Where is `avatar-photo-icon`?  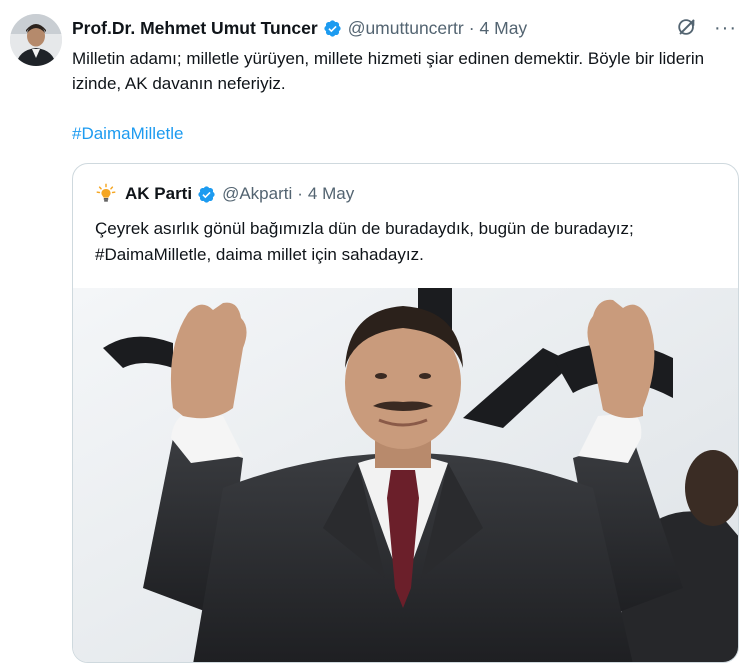
avatar-photo-icon is located at coordinates (36, 40).